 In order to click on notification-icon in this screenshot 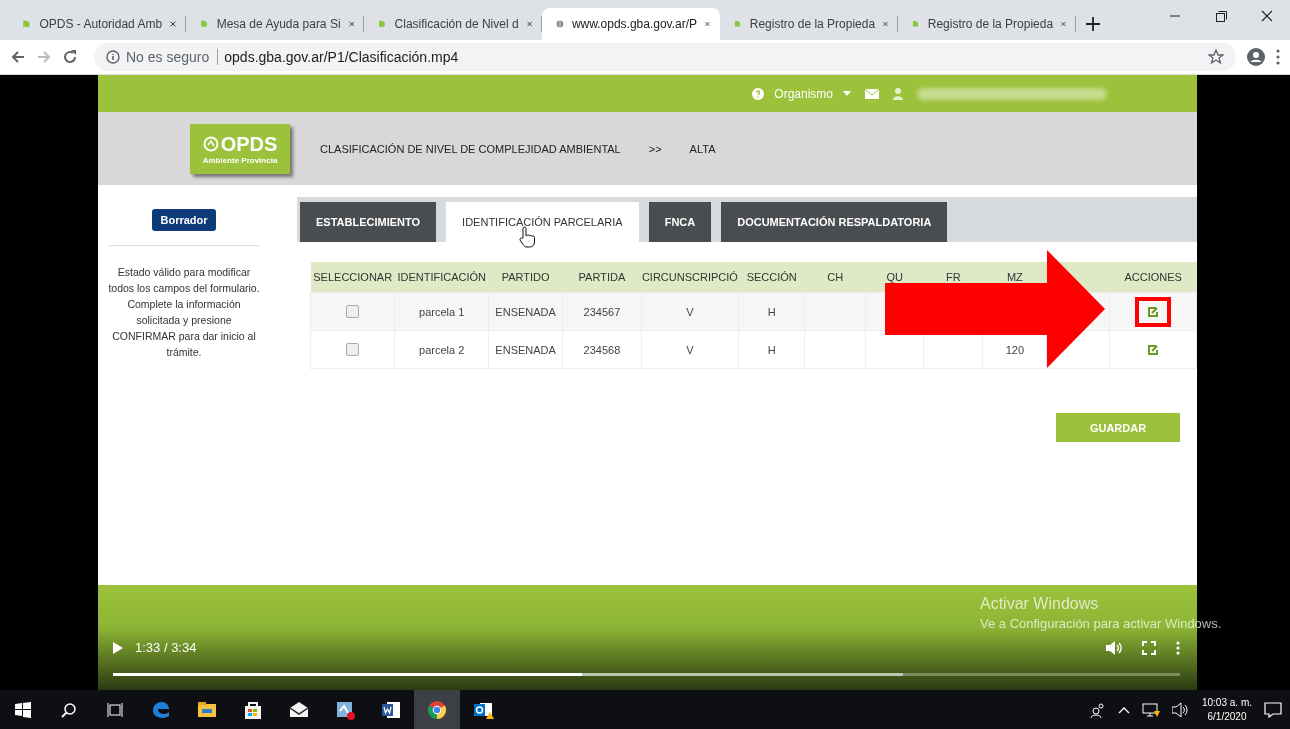, I will do `click(1273, 709)`.